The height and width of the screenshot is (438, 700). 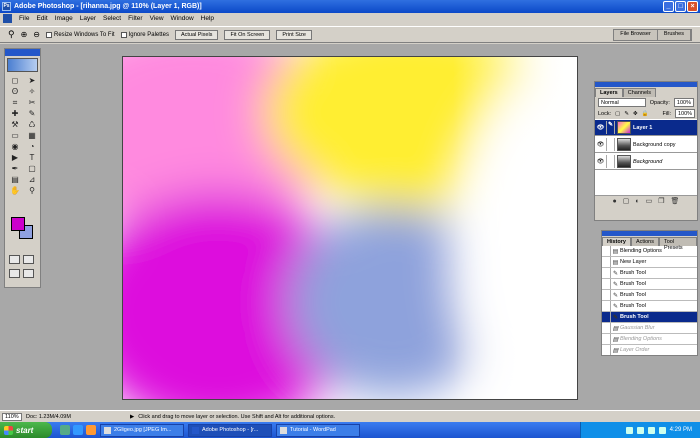 What do you see at coordinates (649, 262) in the screenshot?
I see `history-item: ▤ New Layer` at bounding box center [649, 262].